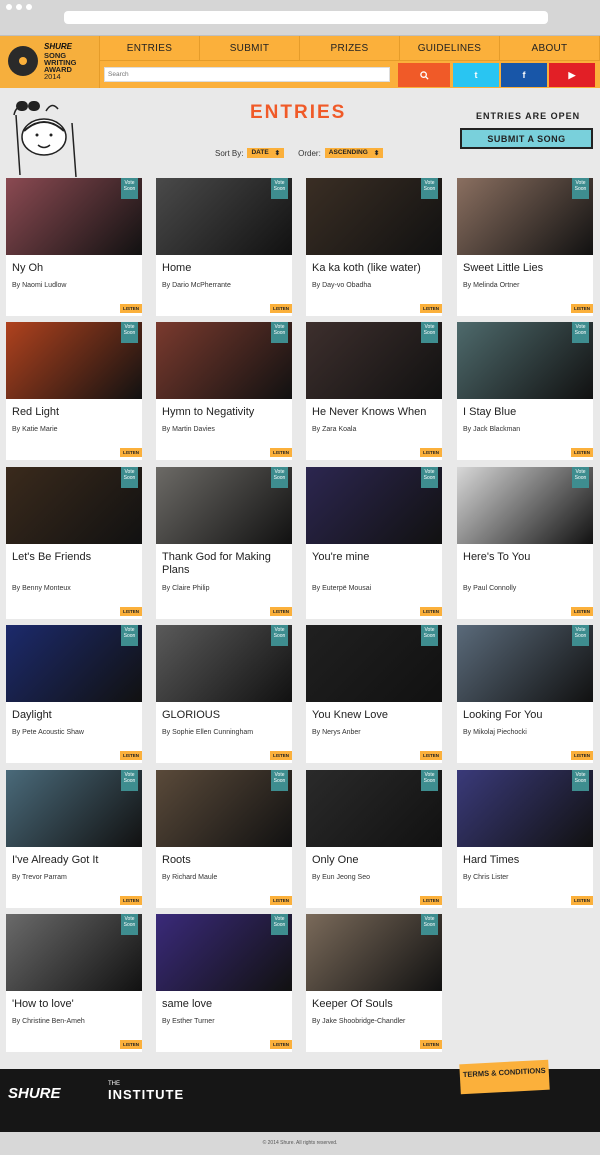  I want to click on entry-title: Let's Be Friends, so click(76, 557).